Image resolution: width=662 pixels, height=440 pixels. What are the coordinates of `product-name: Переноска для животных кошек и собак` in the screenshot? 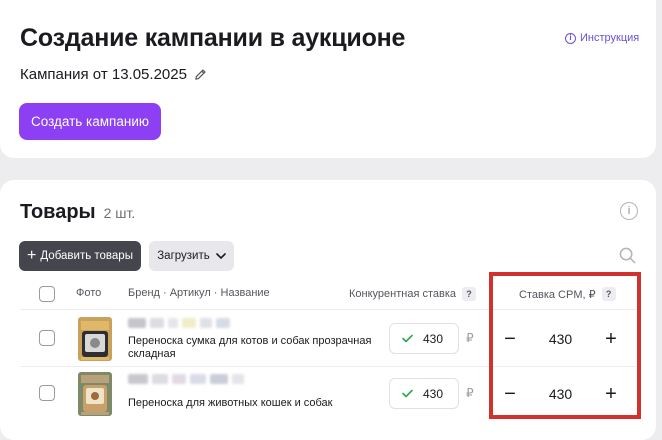 It's located at (253, 403).